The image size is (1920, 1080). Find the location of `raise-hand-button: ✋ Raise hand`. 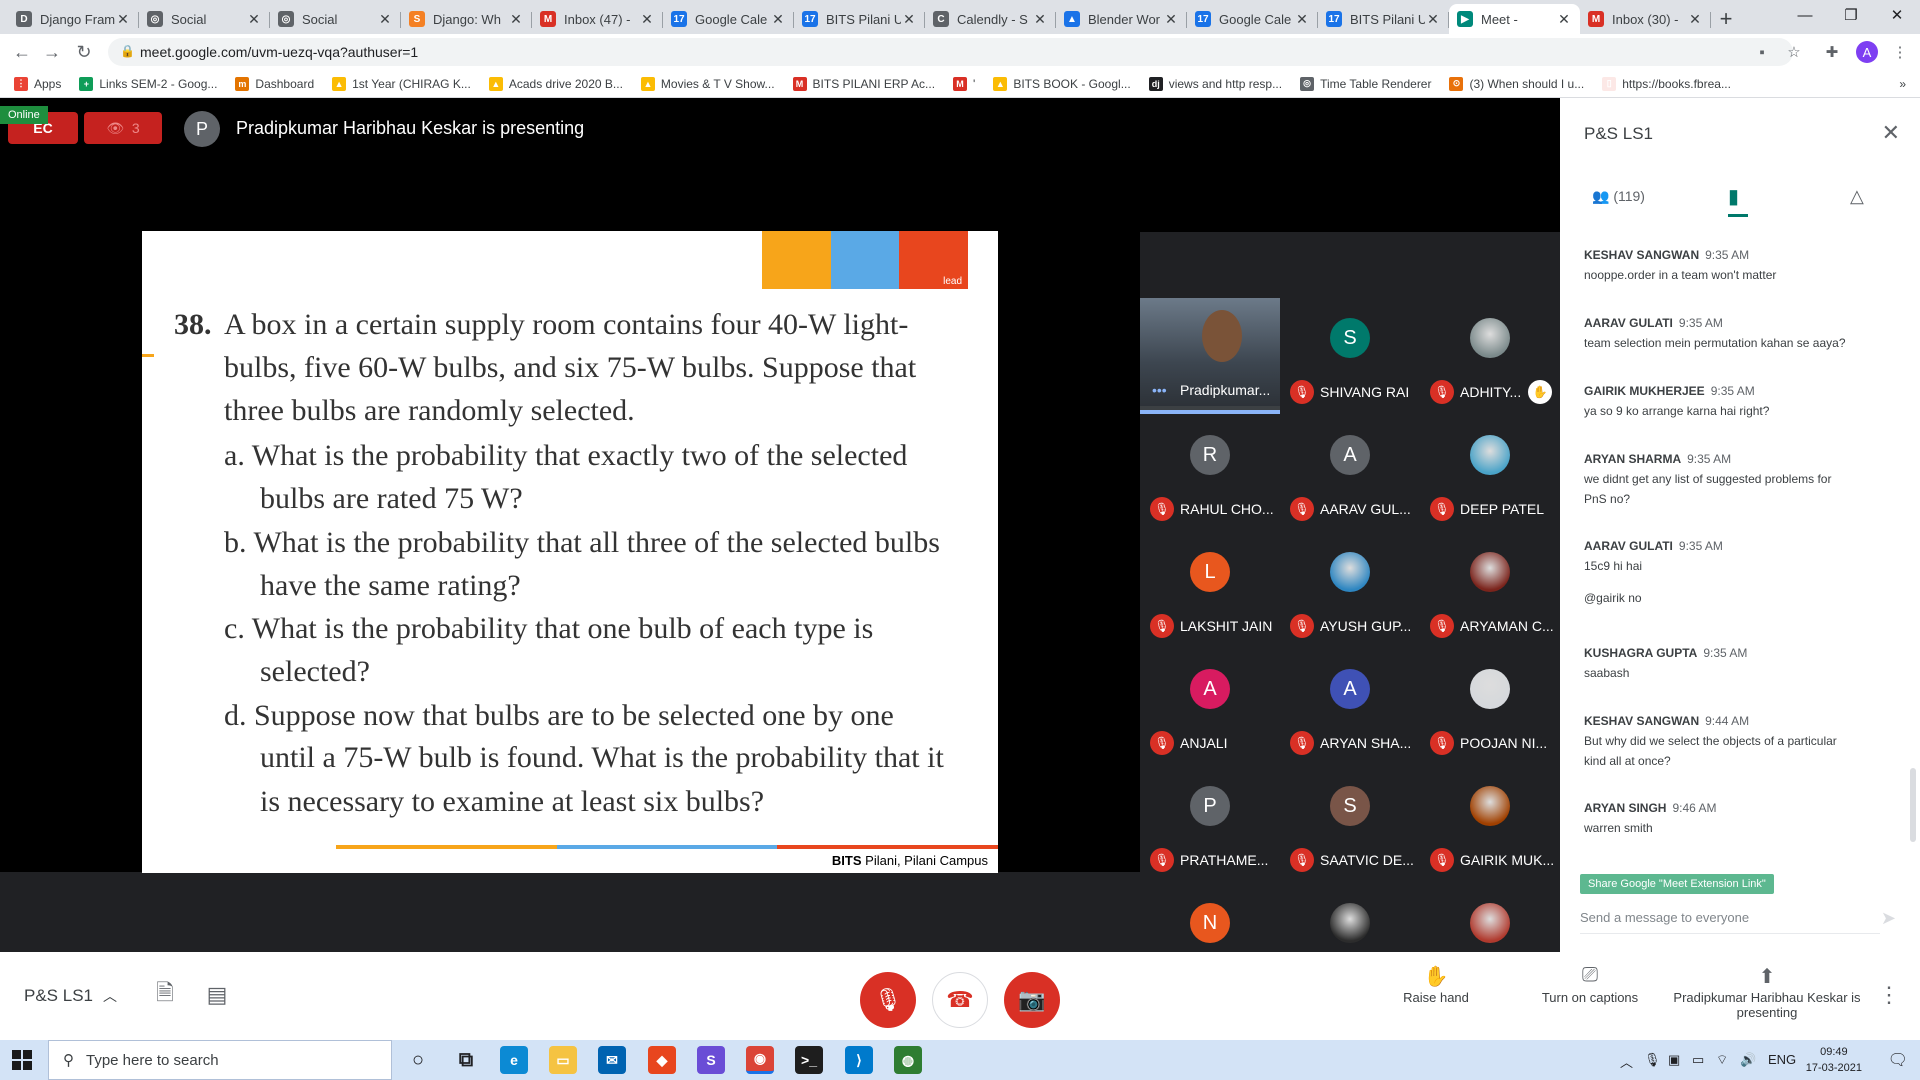

raise-hand-button: ✋ Raise hand is located at coordinates (1436, 984).